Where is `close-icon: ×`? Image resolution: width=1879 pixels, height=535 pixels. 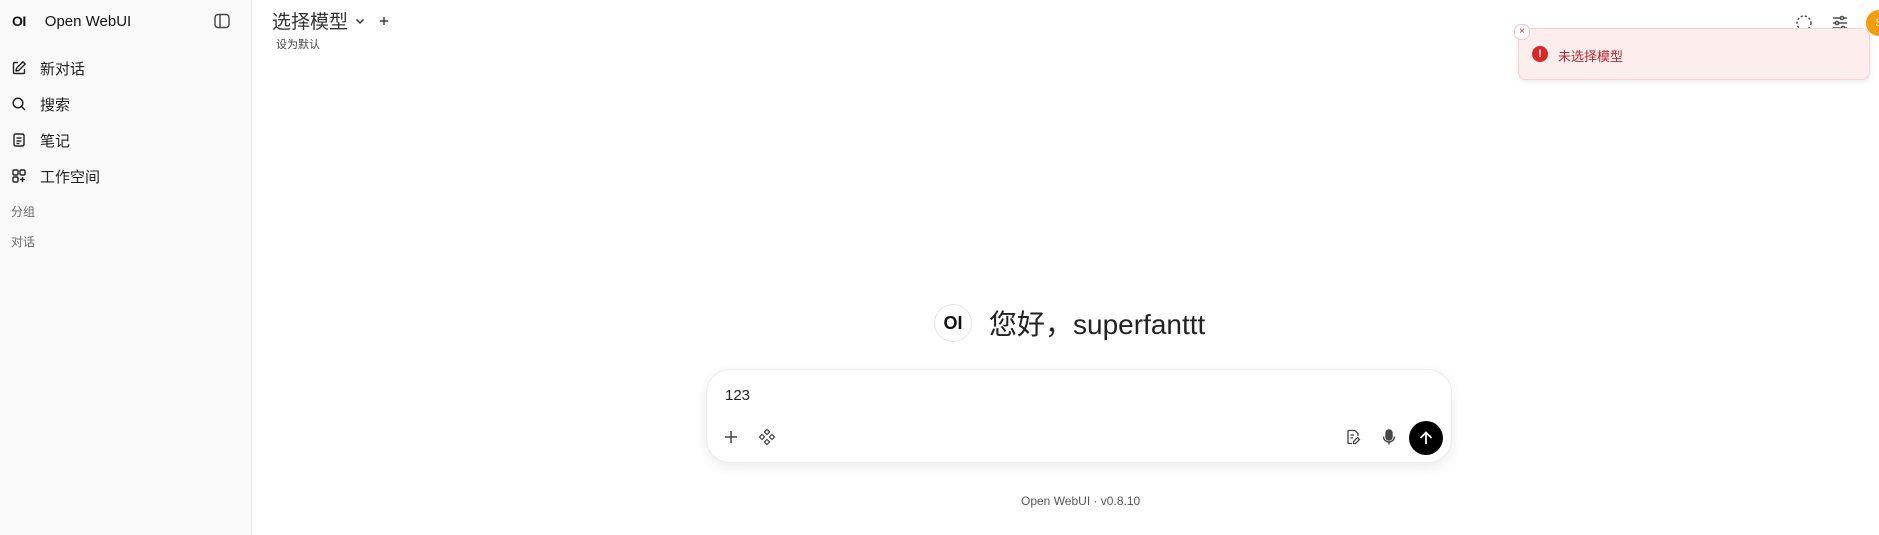 close-icon: × is located at coordinates (1522, 32).